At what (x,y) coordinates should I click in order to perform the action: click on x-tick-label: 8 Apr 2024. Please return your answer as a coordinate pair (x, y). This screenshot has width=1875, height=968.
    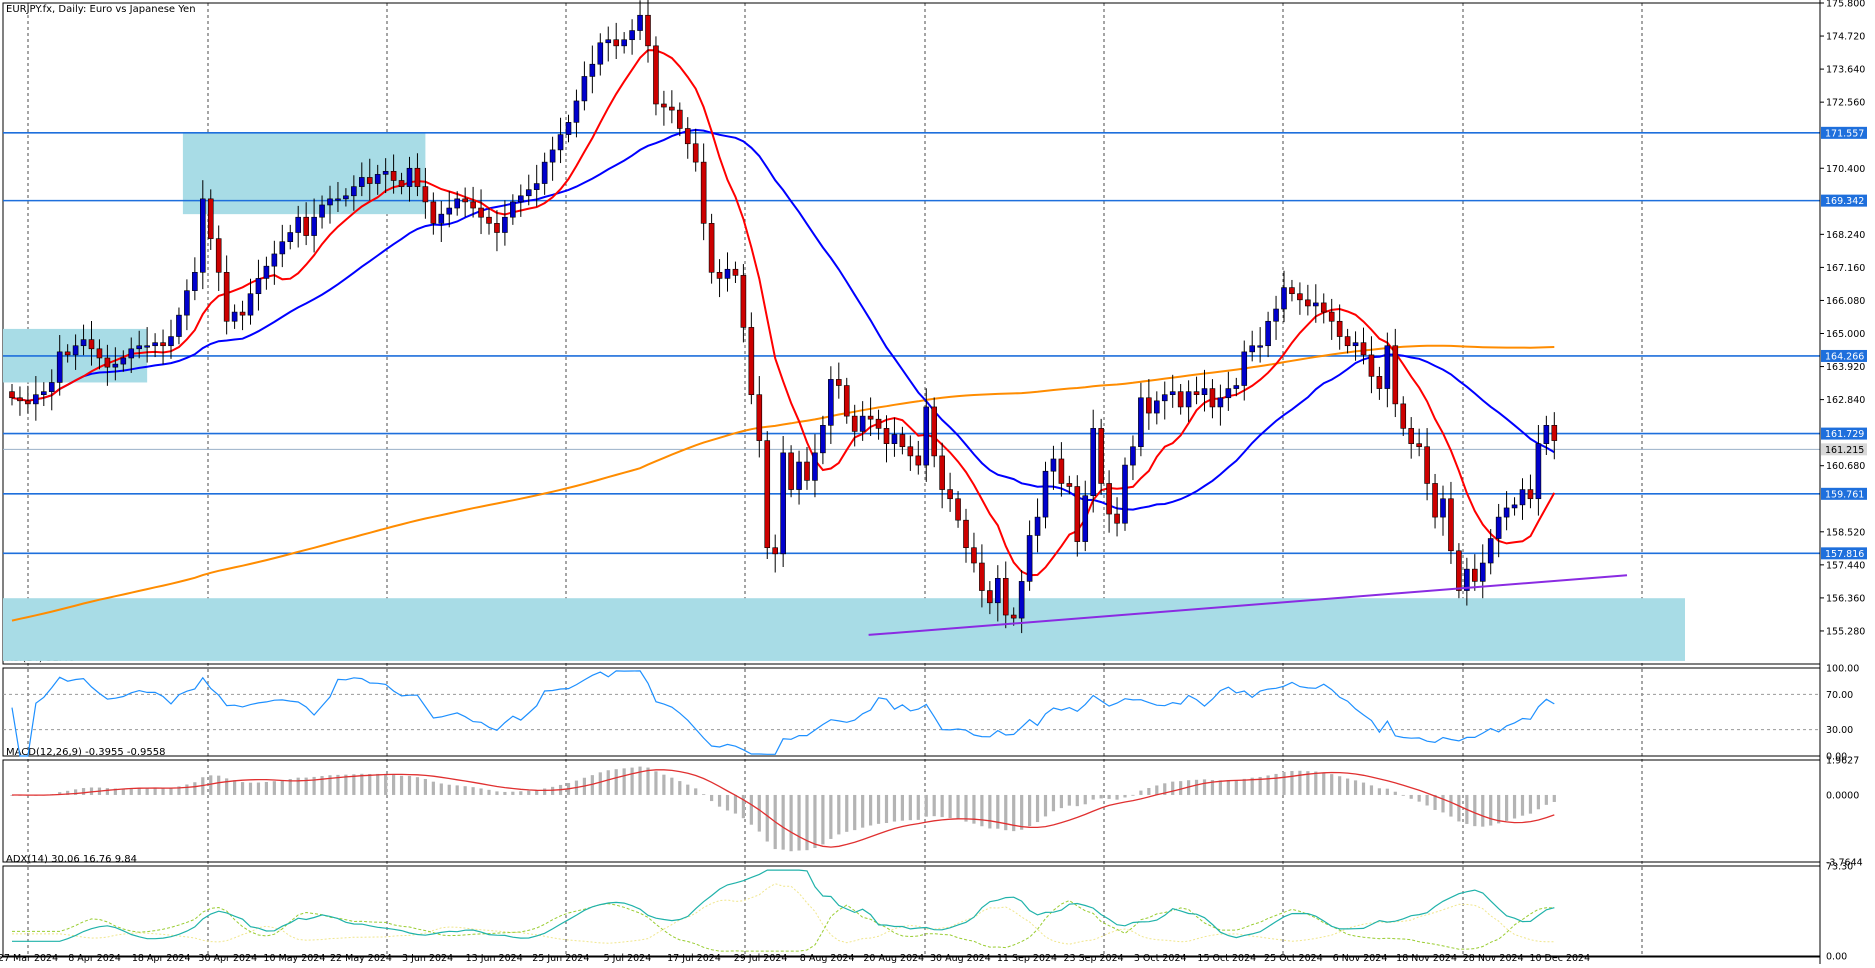
    Looking at the image, I should click on (94, 958).